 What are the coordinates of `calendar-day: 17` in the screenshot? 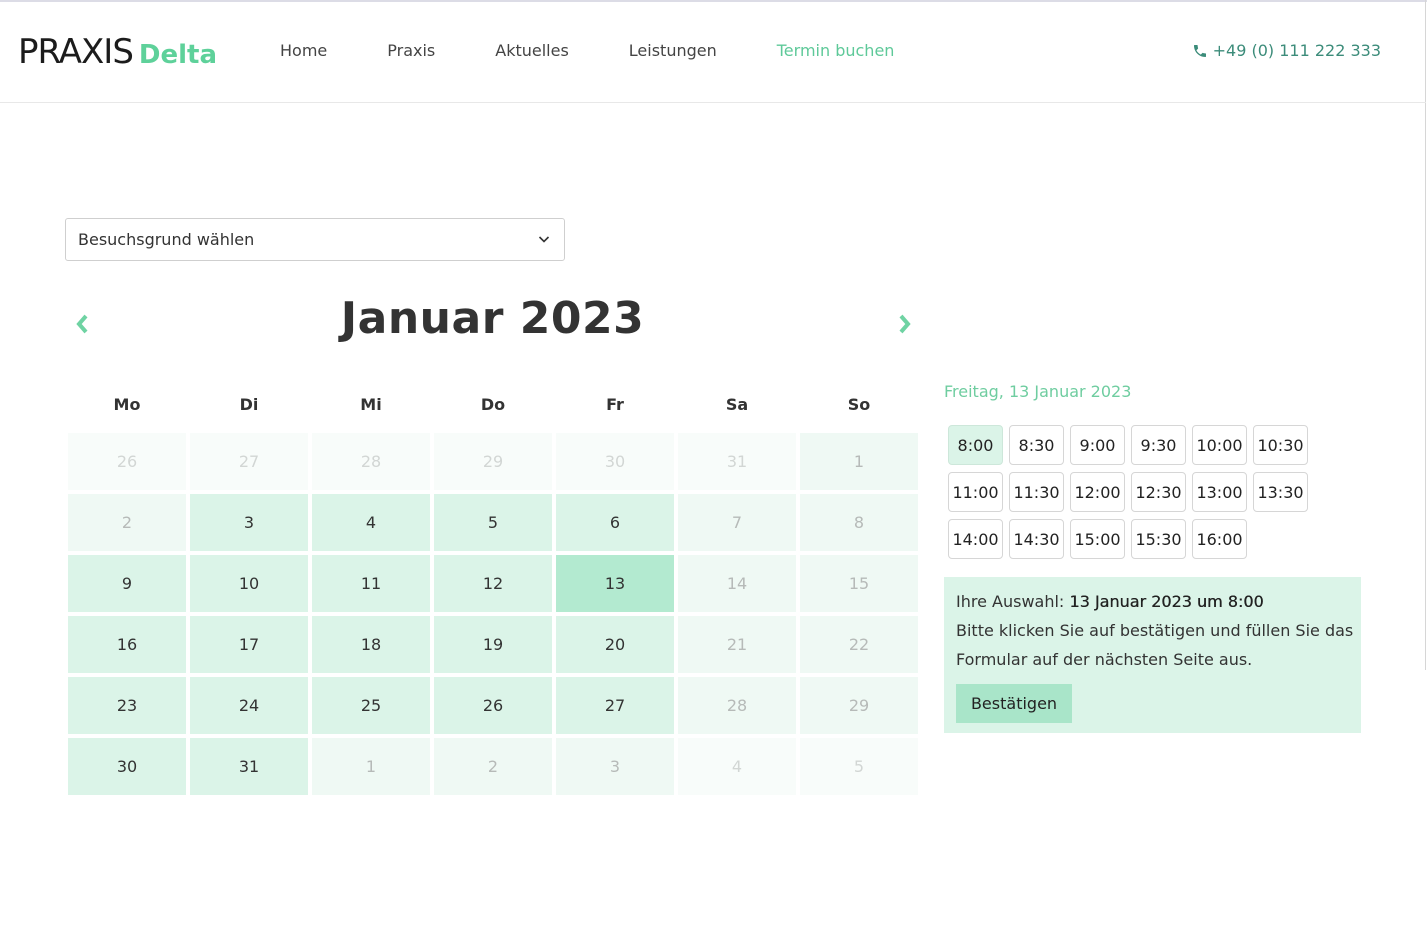 It's located at (249, 644).